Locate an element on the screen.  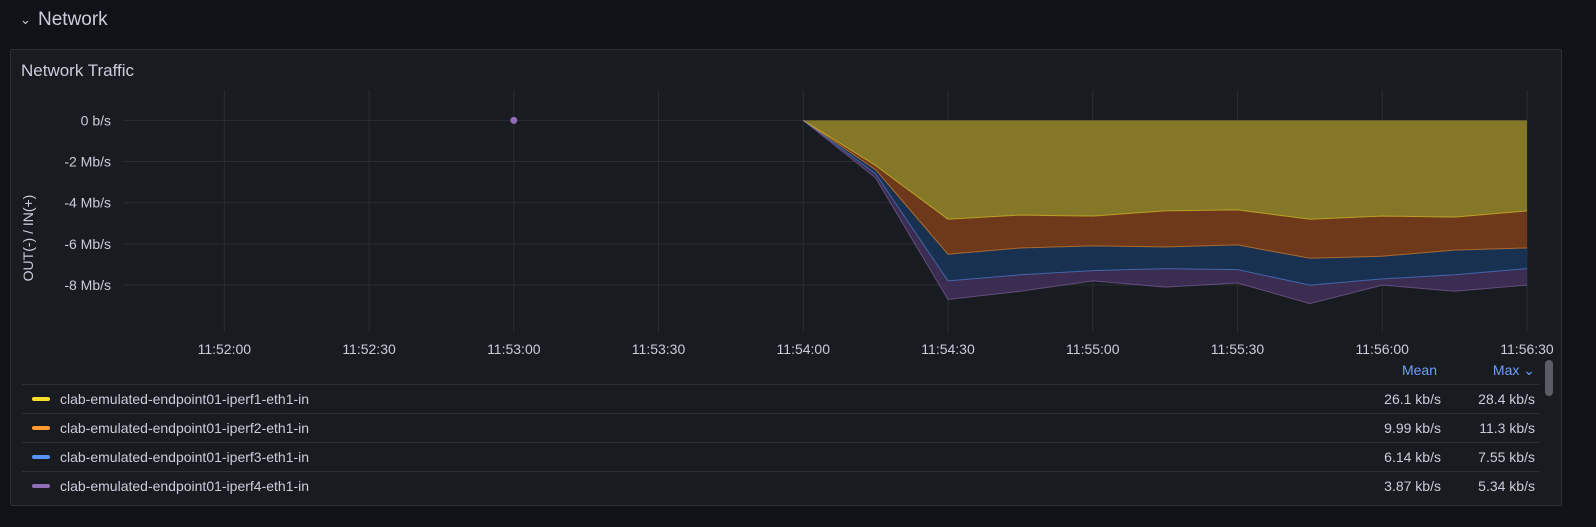
y-axis-label: OUT(-) / IN(+) is located at coordinates (28, 238).